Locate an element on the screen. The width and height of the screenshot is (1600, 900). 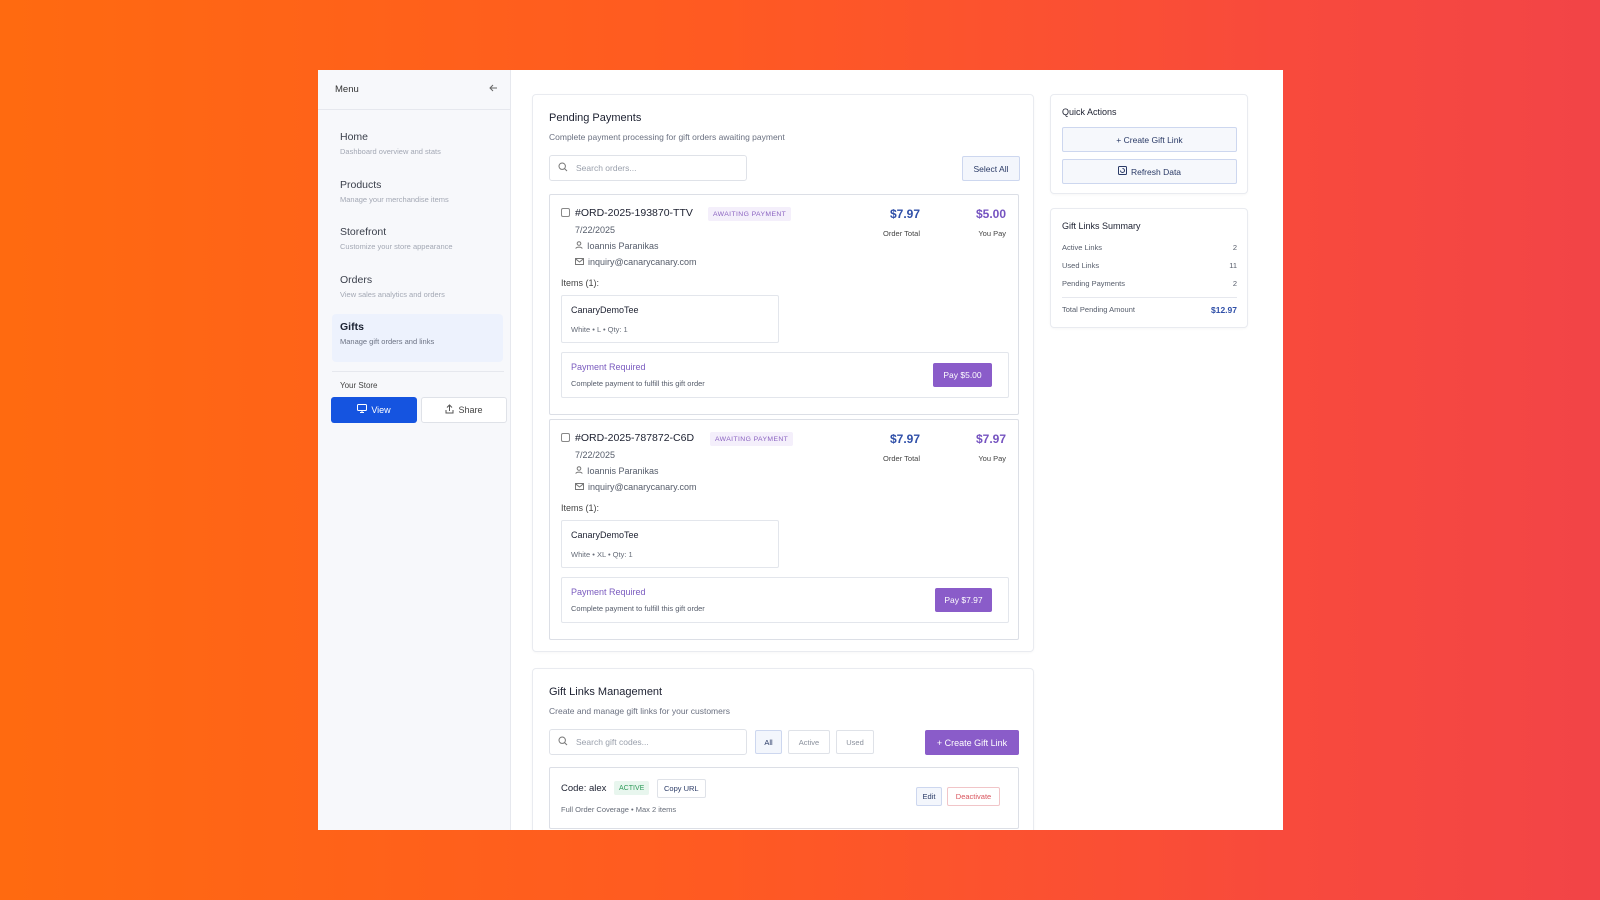
sidebar-item-products: Products Manage your merchandise items is located at coordinates (417, 196).